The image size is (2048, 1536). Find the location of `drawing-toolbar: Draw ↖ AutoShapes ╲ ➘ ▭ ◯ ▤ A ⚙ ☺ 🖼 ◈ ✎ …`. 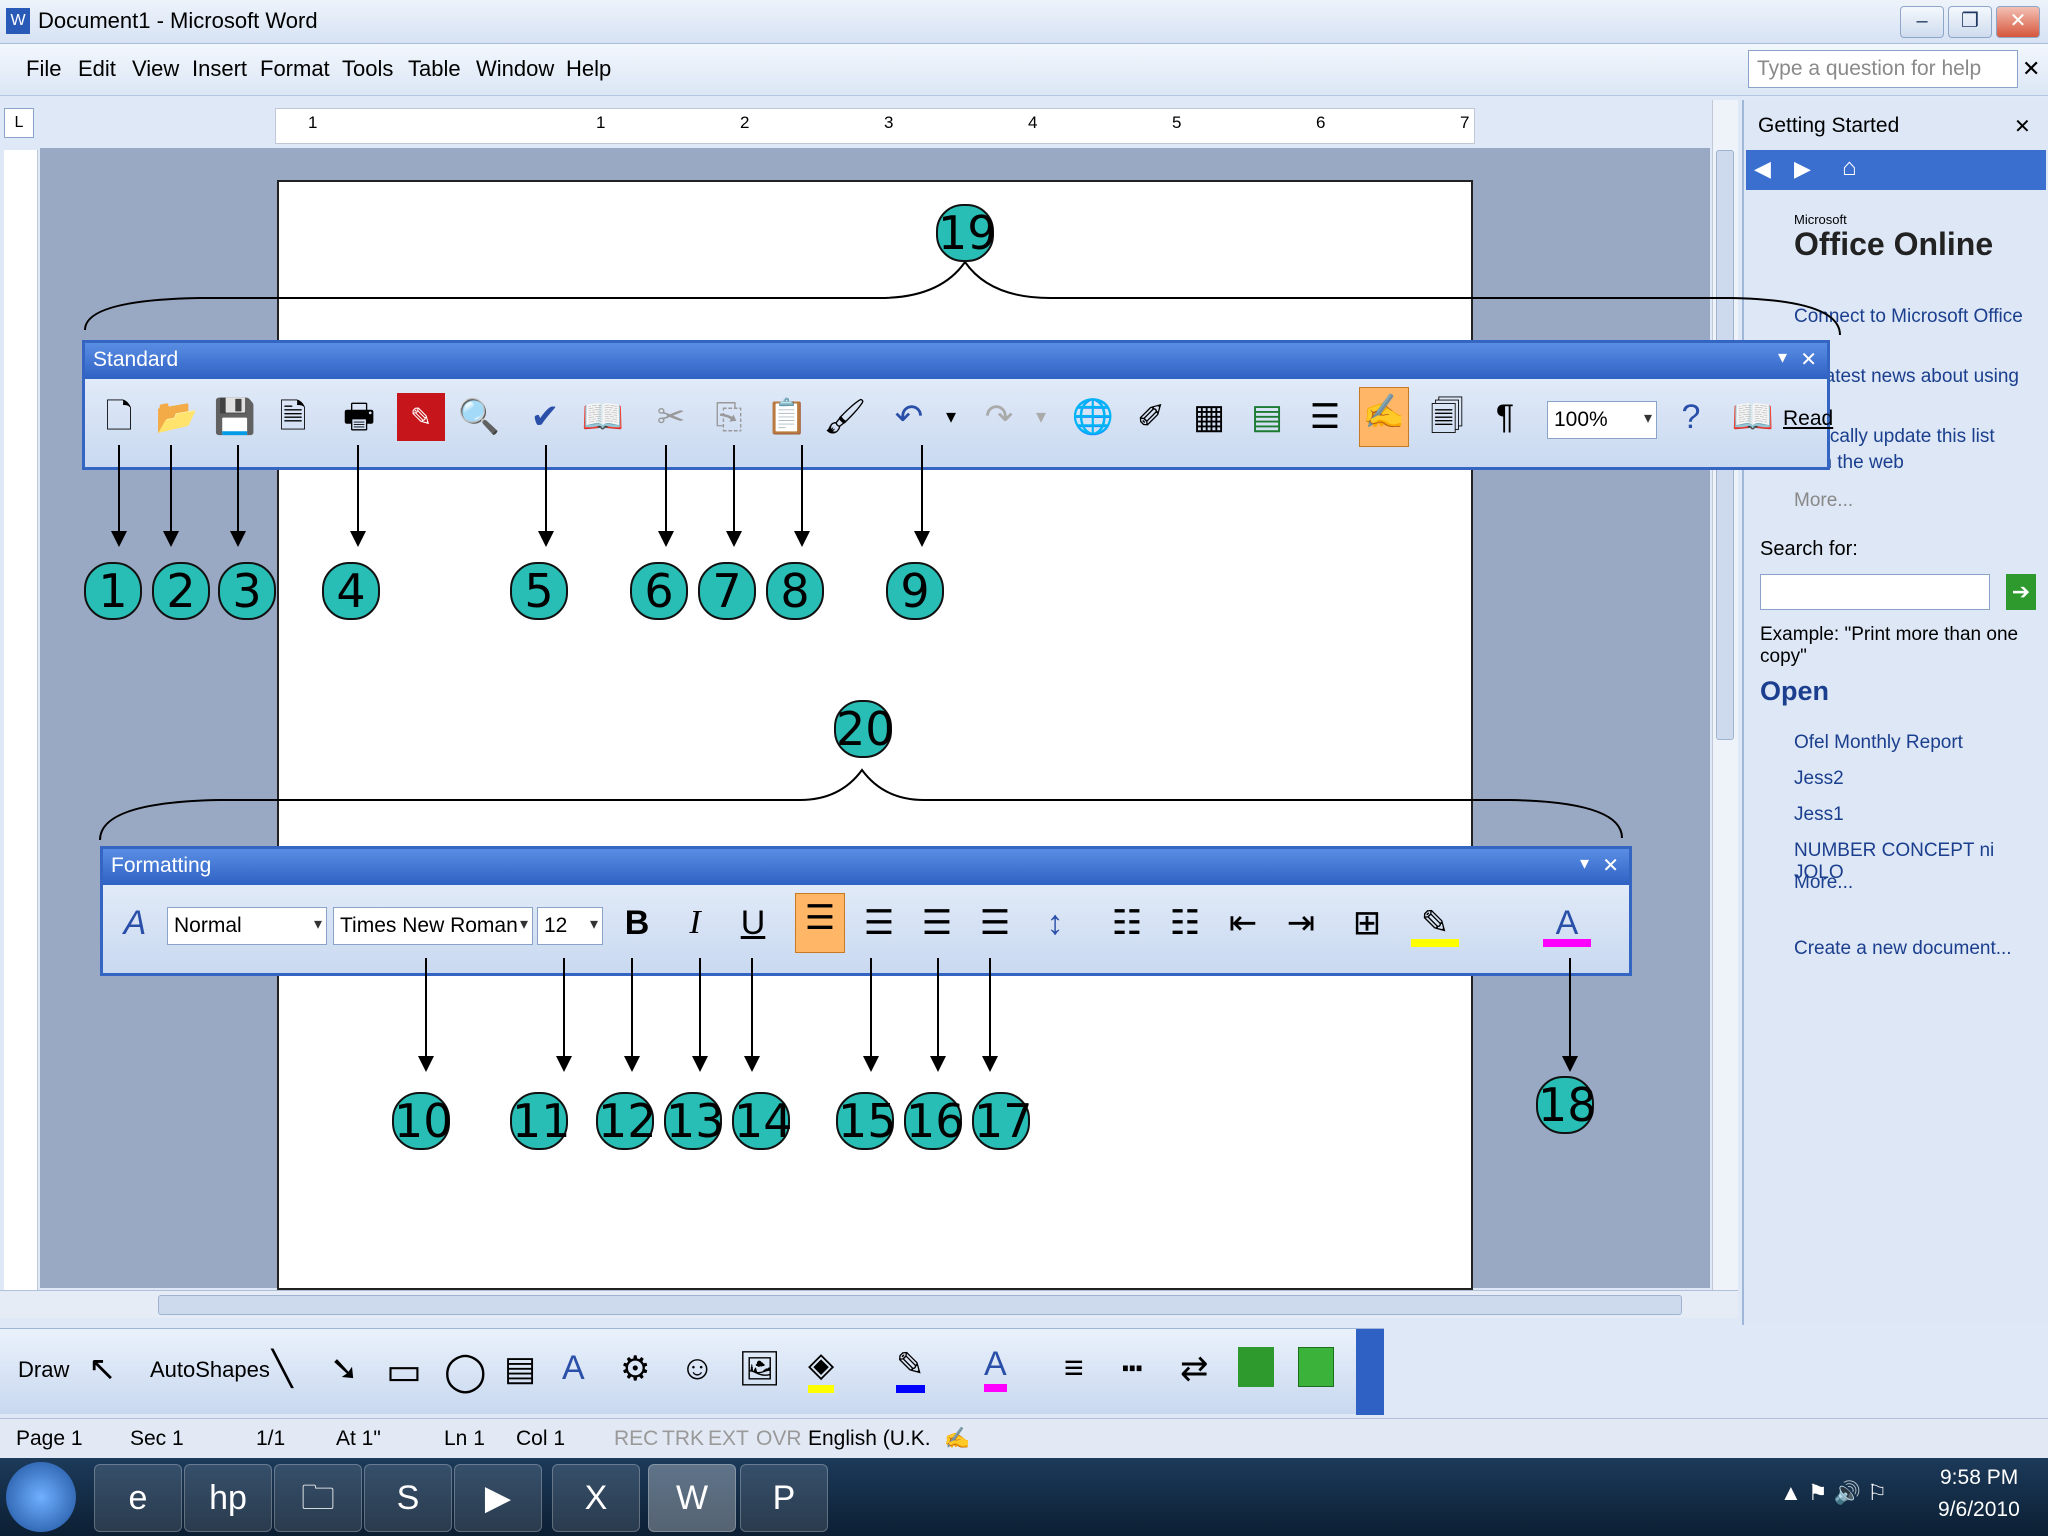

drawing-toolbar: Draw ↖ AutoShapes ╲ ➘ ▭ ◯ ▤ A ⚙ ☺ 🖼 ◈ ✎ … is located at coordinates (692, 1371).